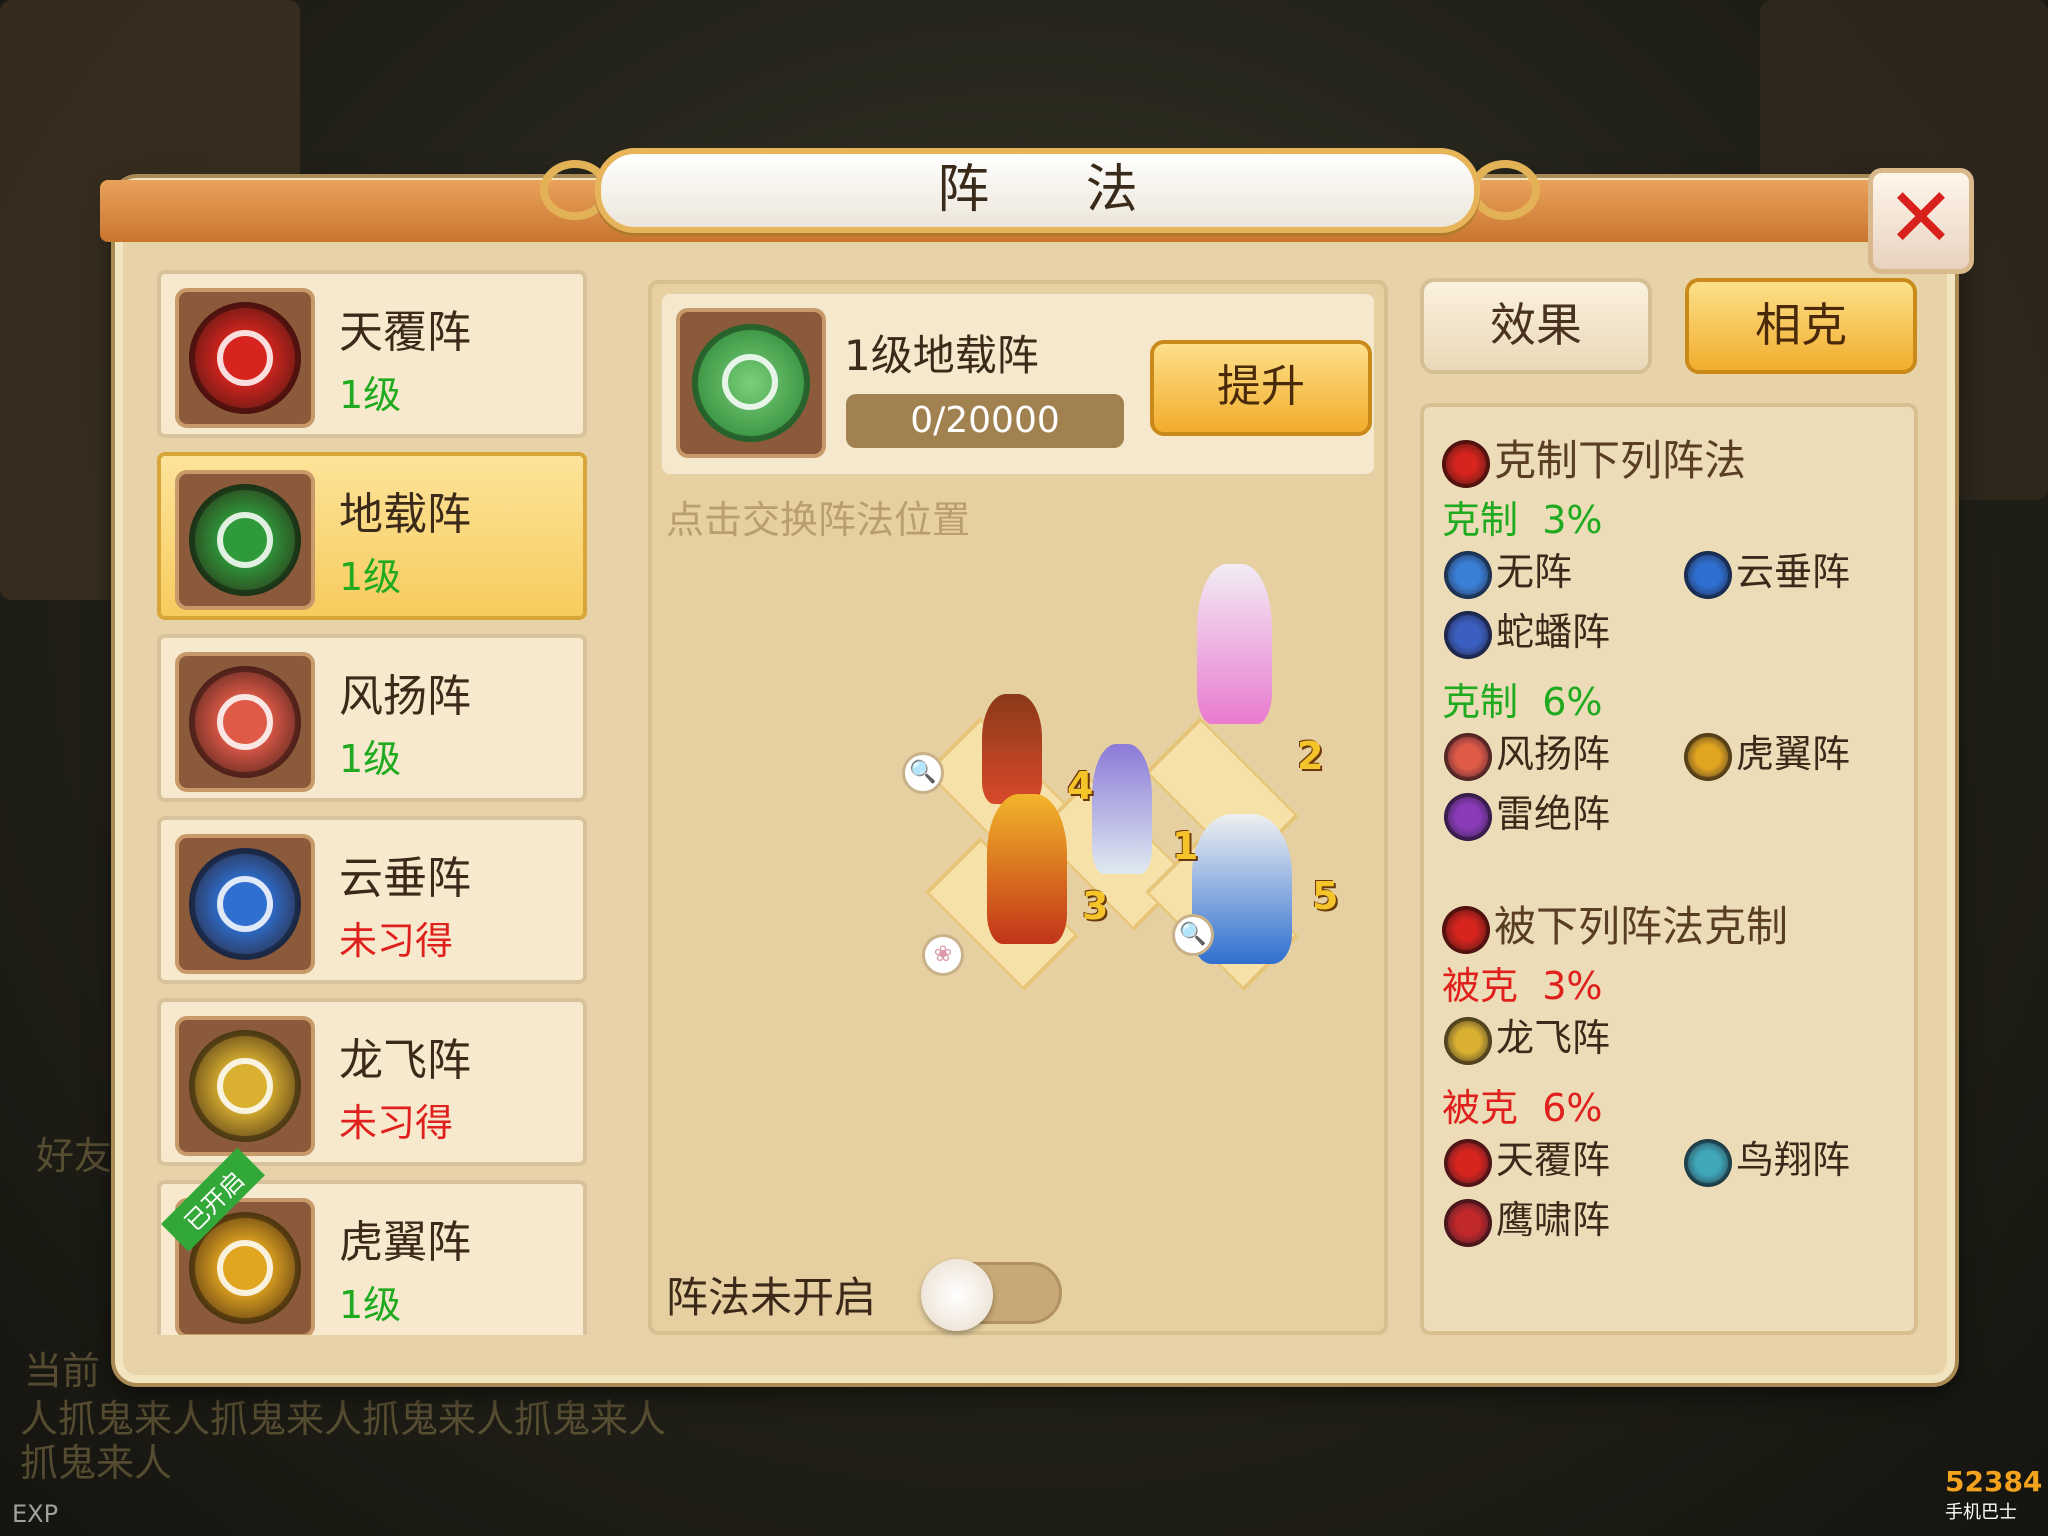 This screenshot has width=2048, height=1536. What do you see at coordinates (1468, 634) in the screenshot?
I see `shepan-icon` at bounding box center [1468, 634].